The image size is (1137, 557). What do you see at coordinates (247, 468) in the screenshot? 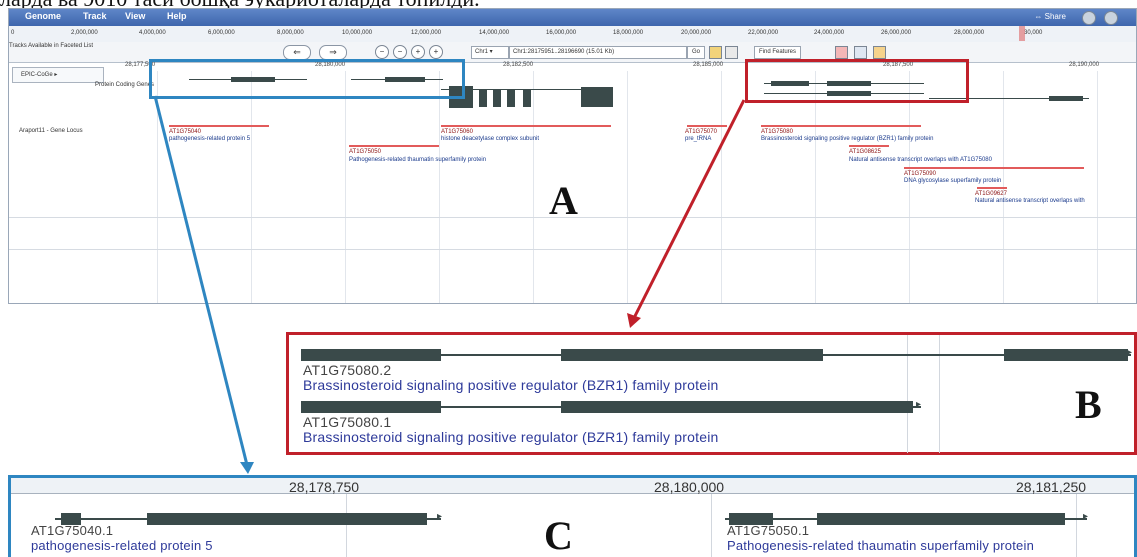
I see `blue-arrowhead-icon` at bounding box center [247, 468].